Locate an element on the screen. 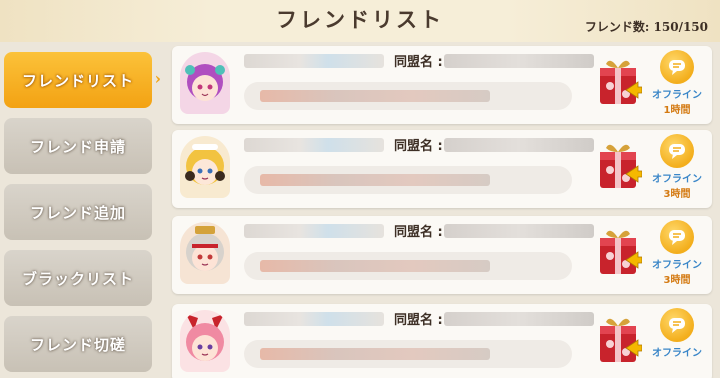 The height and width of the screenshot is (378, 720). sidebar-item-friend-request: フレンド申請 is located at coordinates (78, 146).